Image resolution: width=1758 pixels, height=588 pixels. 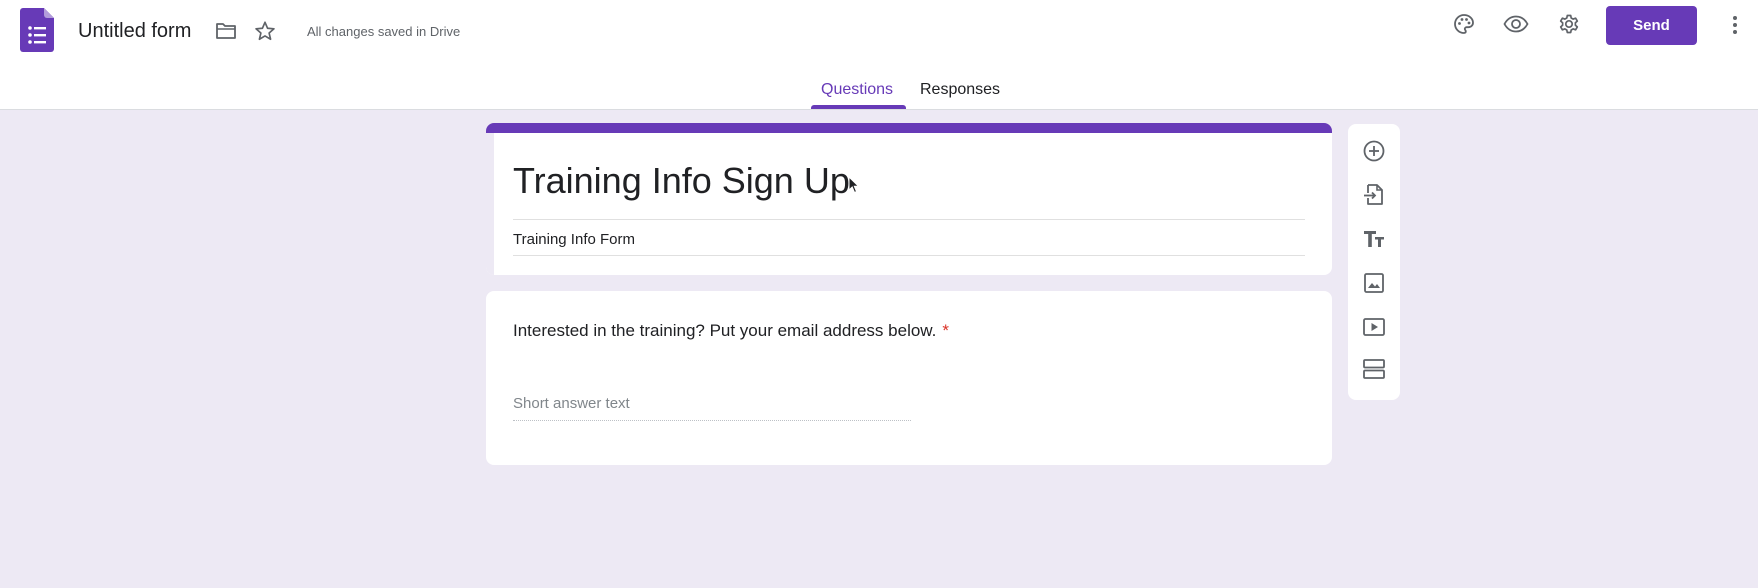 What do you see at coordinates (1374, 327) in the screenshot?
I see `add-video-icon` at bounding box center [1374, 327].